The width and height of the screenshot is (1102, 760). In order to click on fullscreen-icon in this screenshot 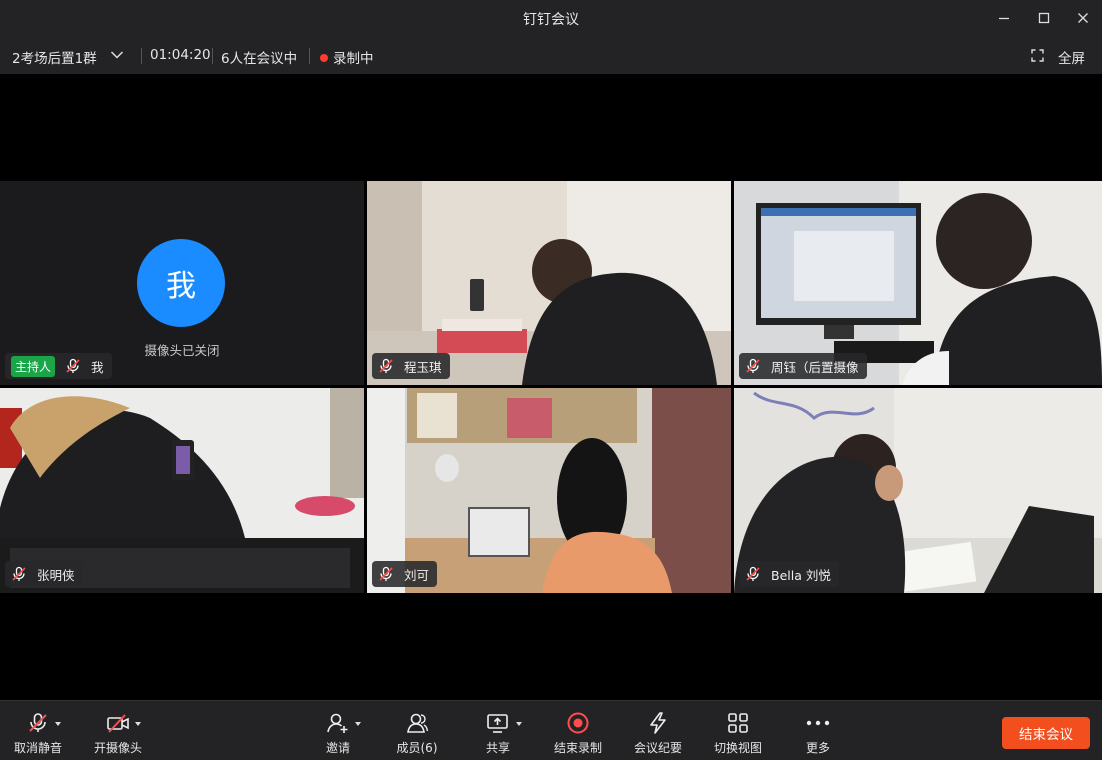, I will do `click(1037, 55)`.